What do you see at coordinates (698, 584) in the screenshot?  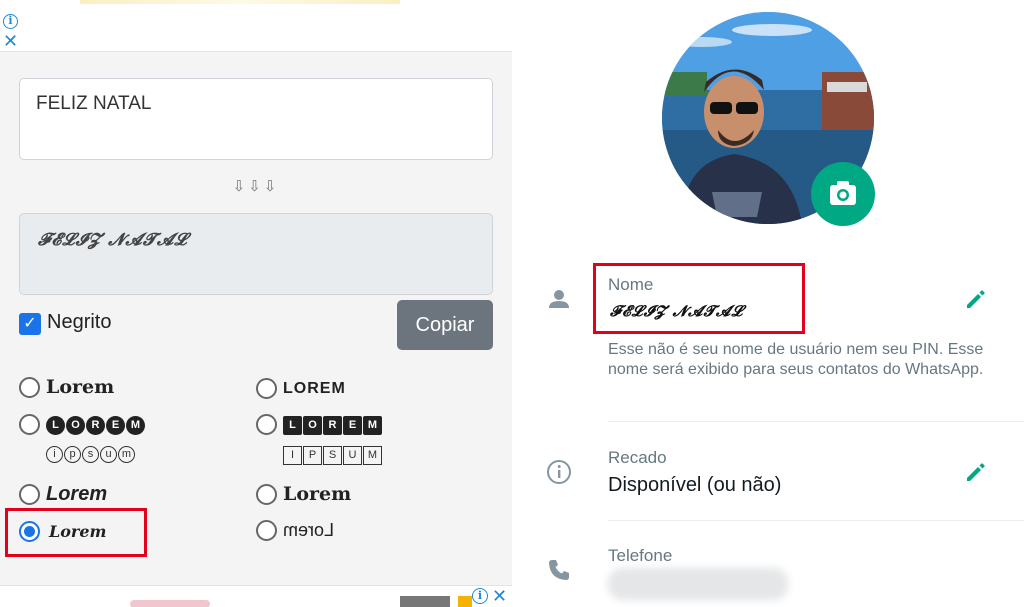 I see `phone-value-blurred` at bounding box center [698, 584].